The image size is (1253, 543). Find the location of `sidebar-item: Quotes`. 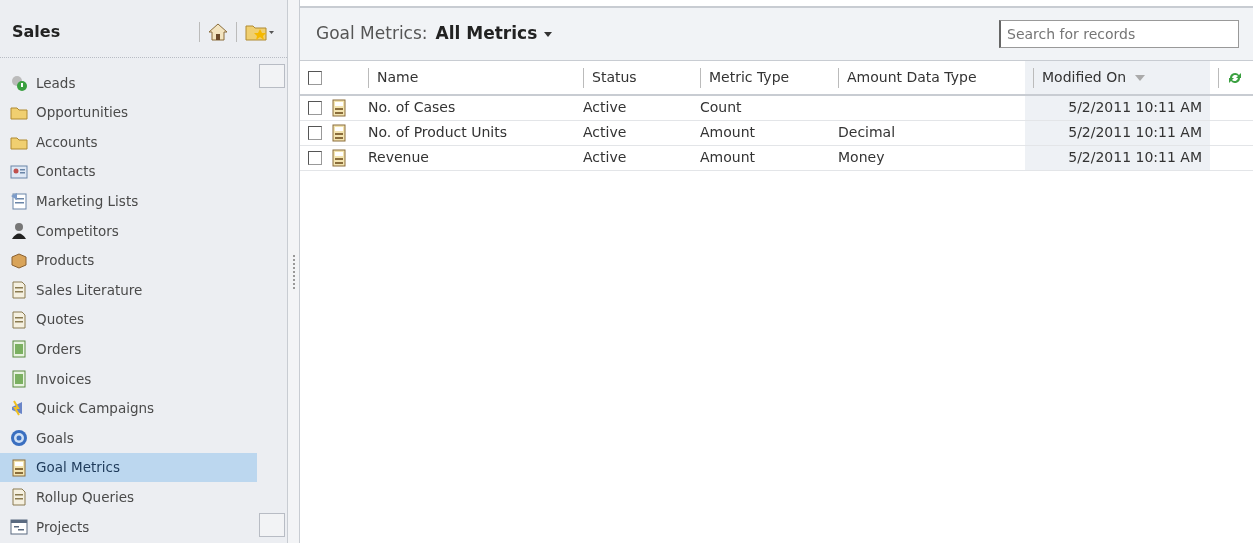

sidebar-item: Quotes is located at coordinates (128, 319).